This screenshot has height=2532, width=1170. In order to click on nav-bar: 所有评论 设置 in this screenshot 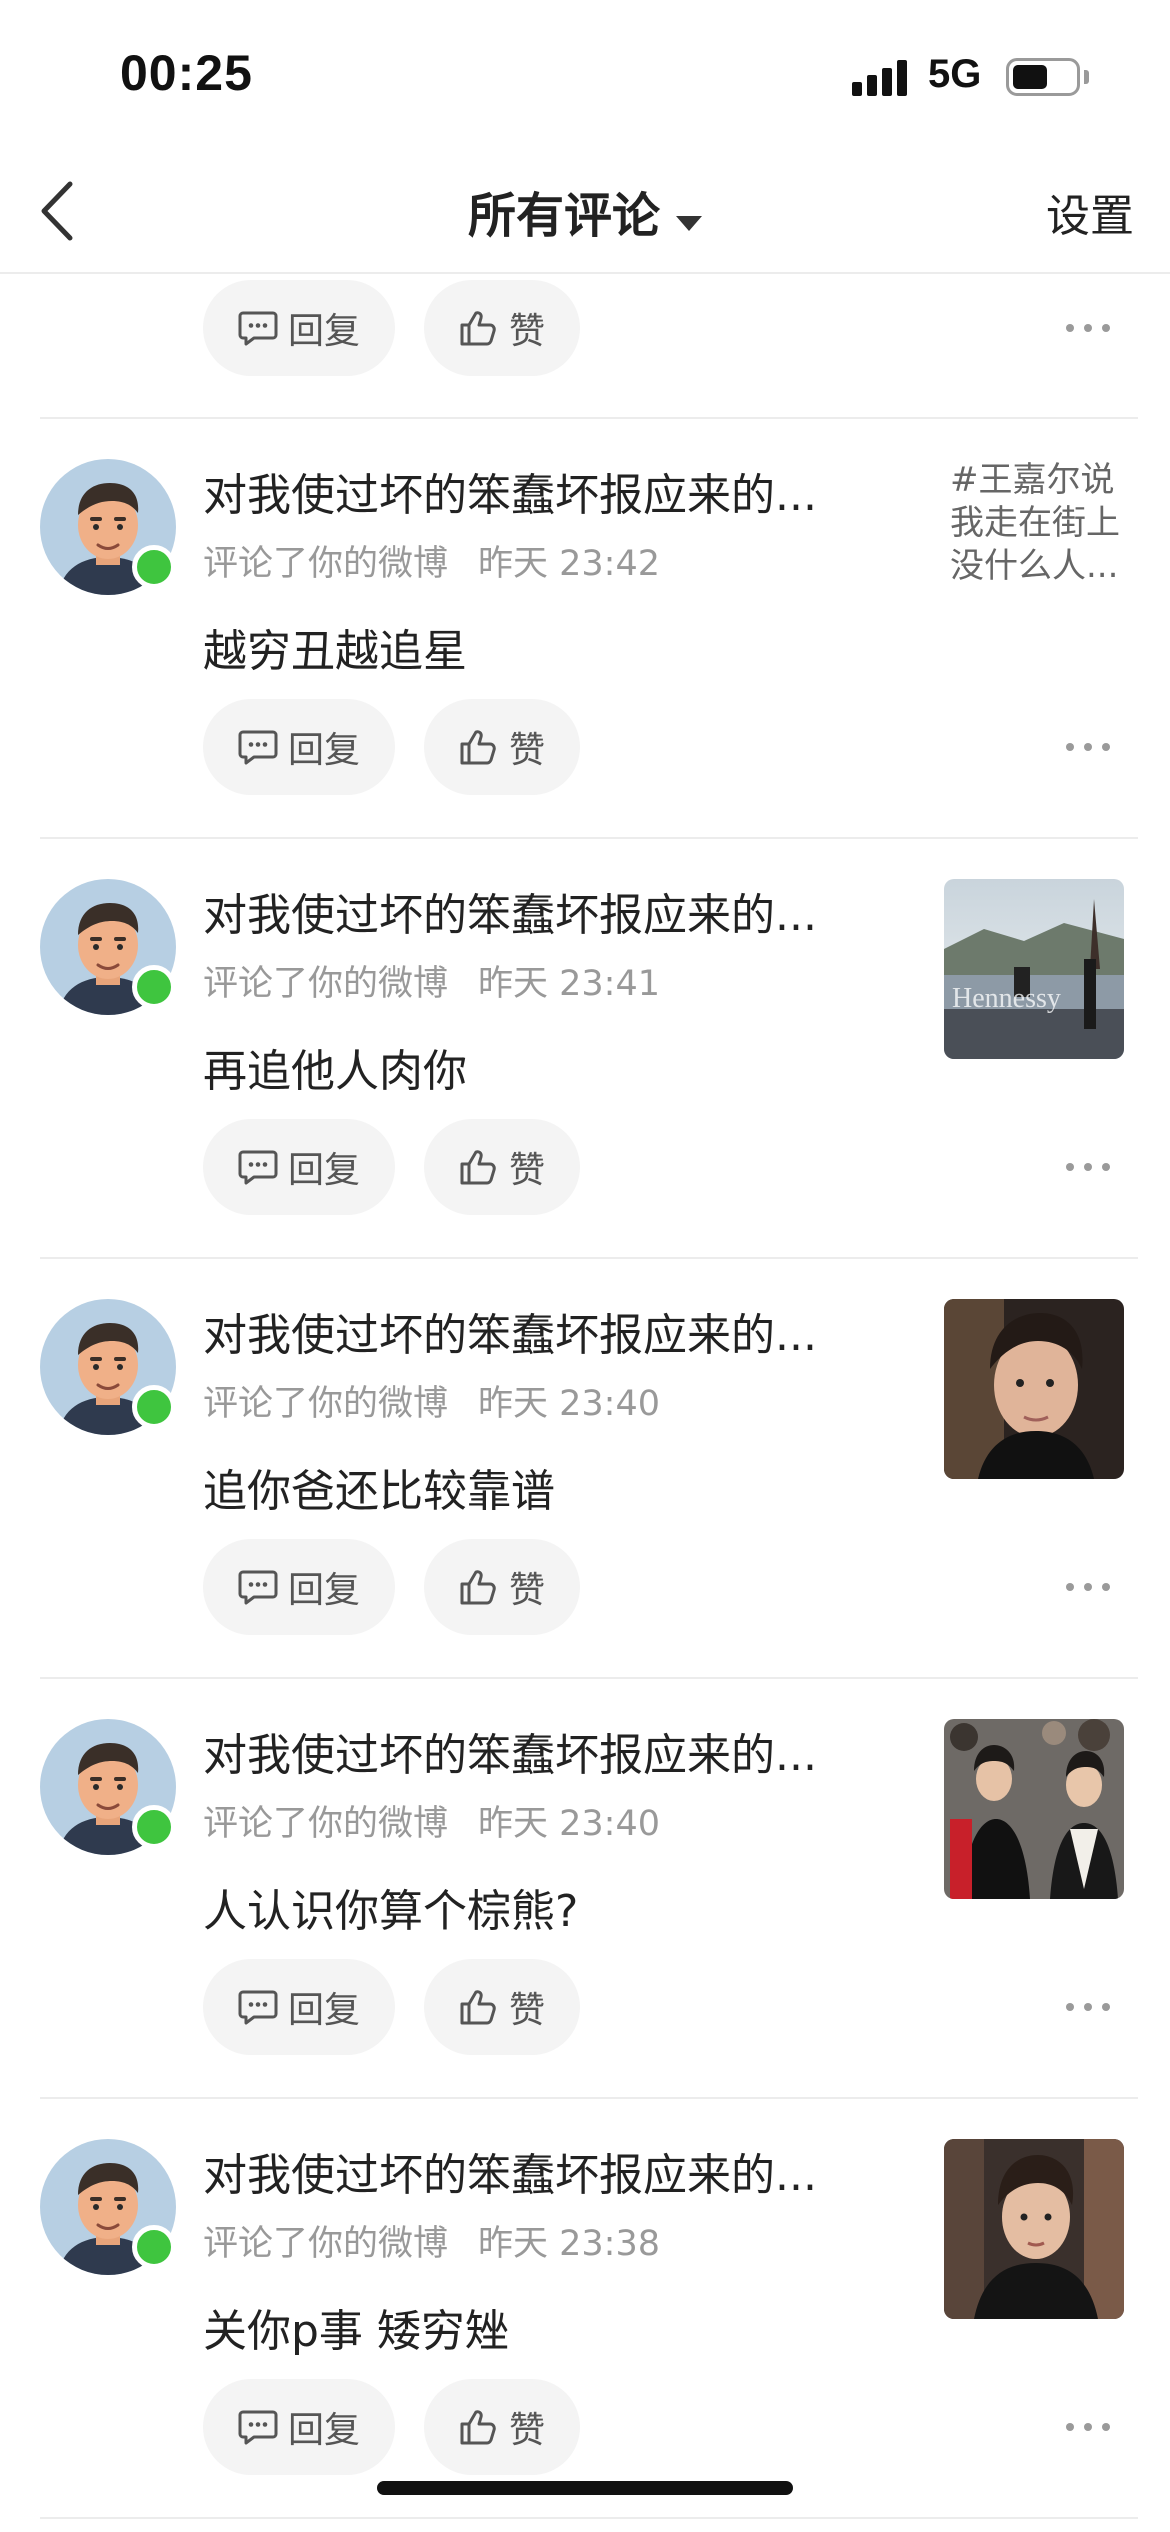, I will do `click(585, 212)`.